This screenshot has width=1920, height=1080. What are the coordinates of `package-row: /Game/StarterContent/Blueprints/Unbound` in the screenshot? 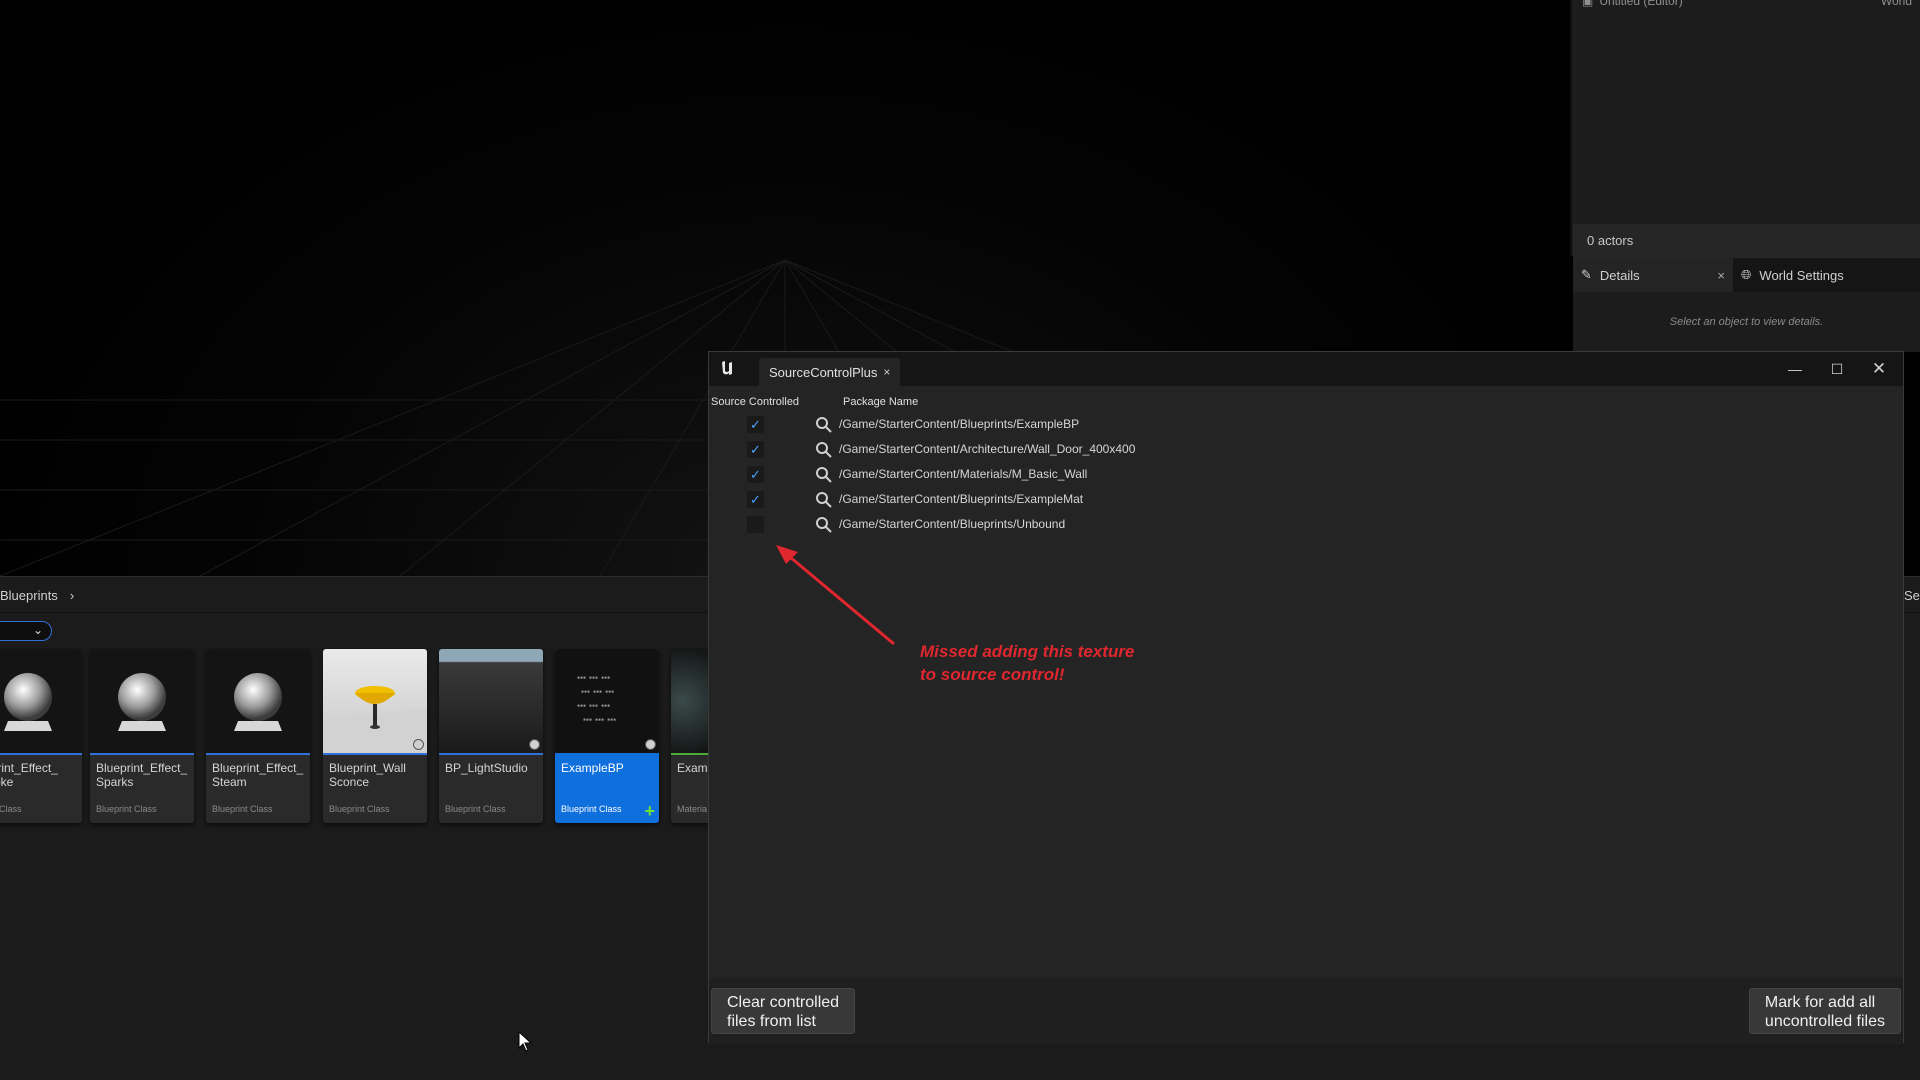 It's located at (1306, 524).